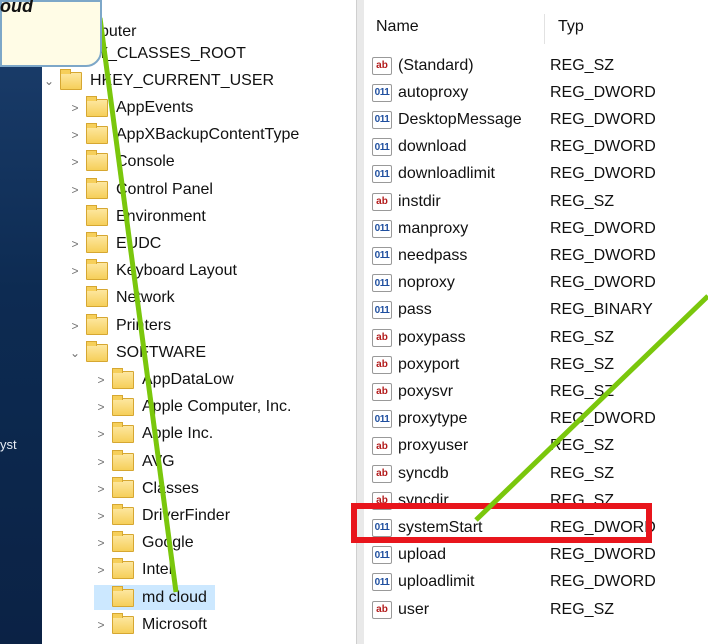 The height and width of the screenshot is (644, 708). What do you see at coordinates (161, 352) in the screenshot?
I see `tree-item-label: SOFTWARE` at bounding box center [161, 352].